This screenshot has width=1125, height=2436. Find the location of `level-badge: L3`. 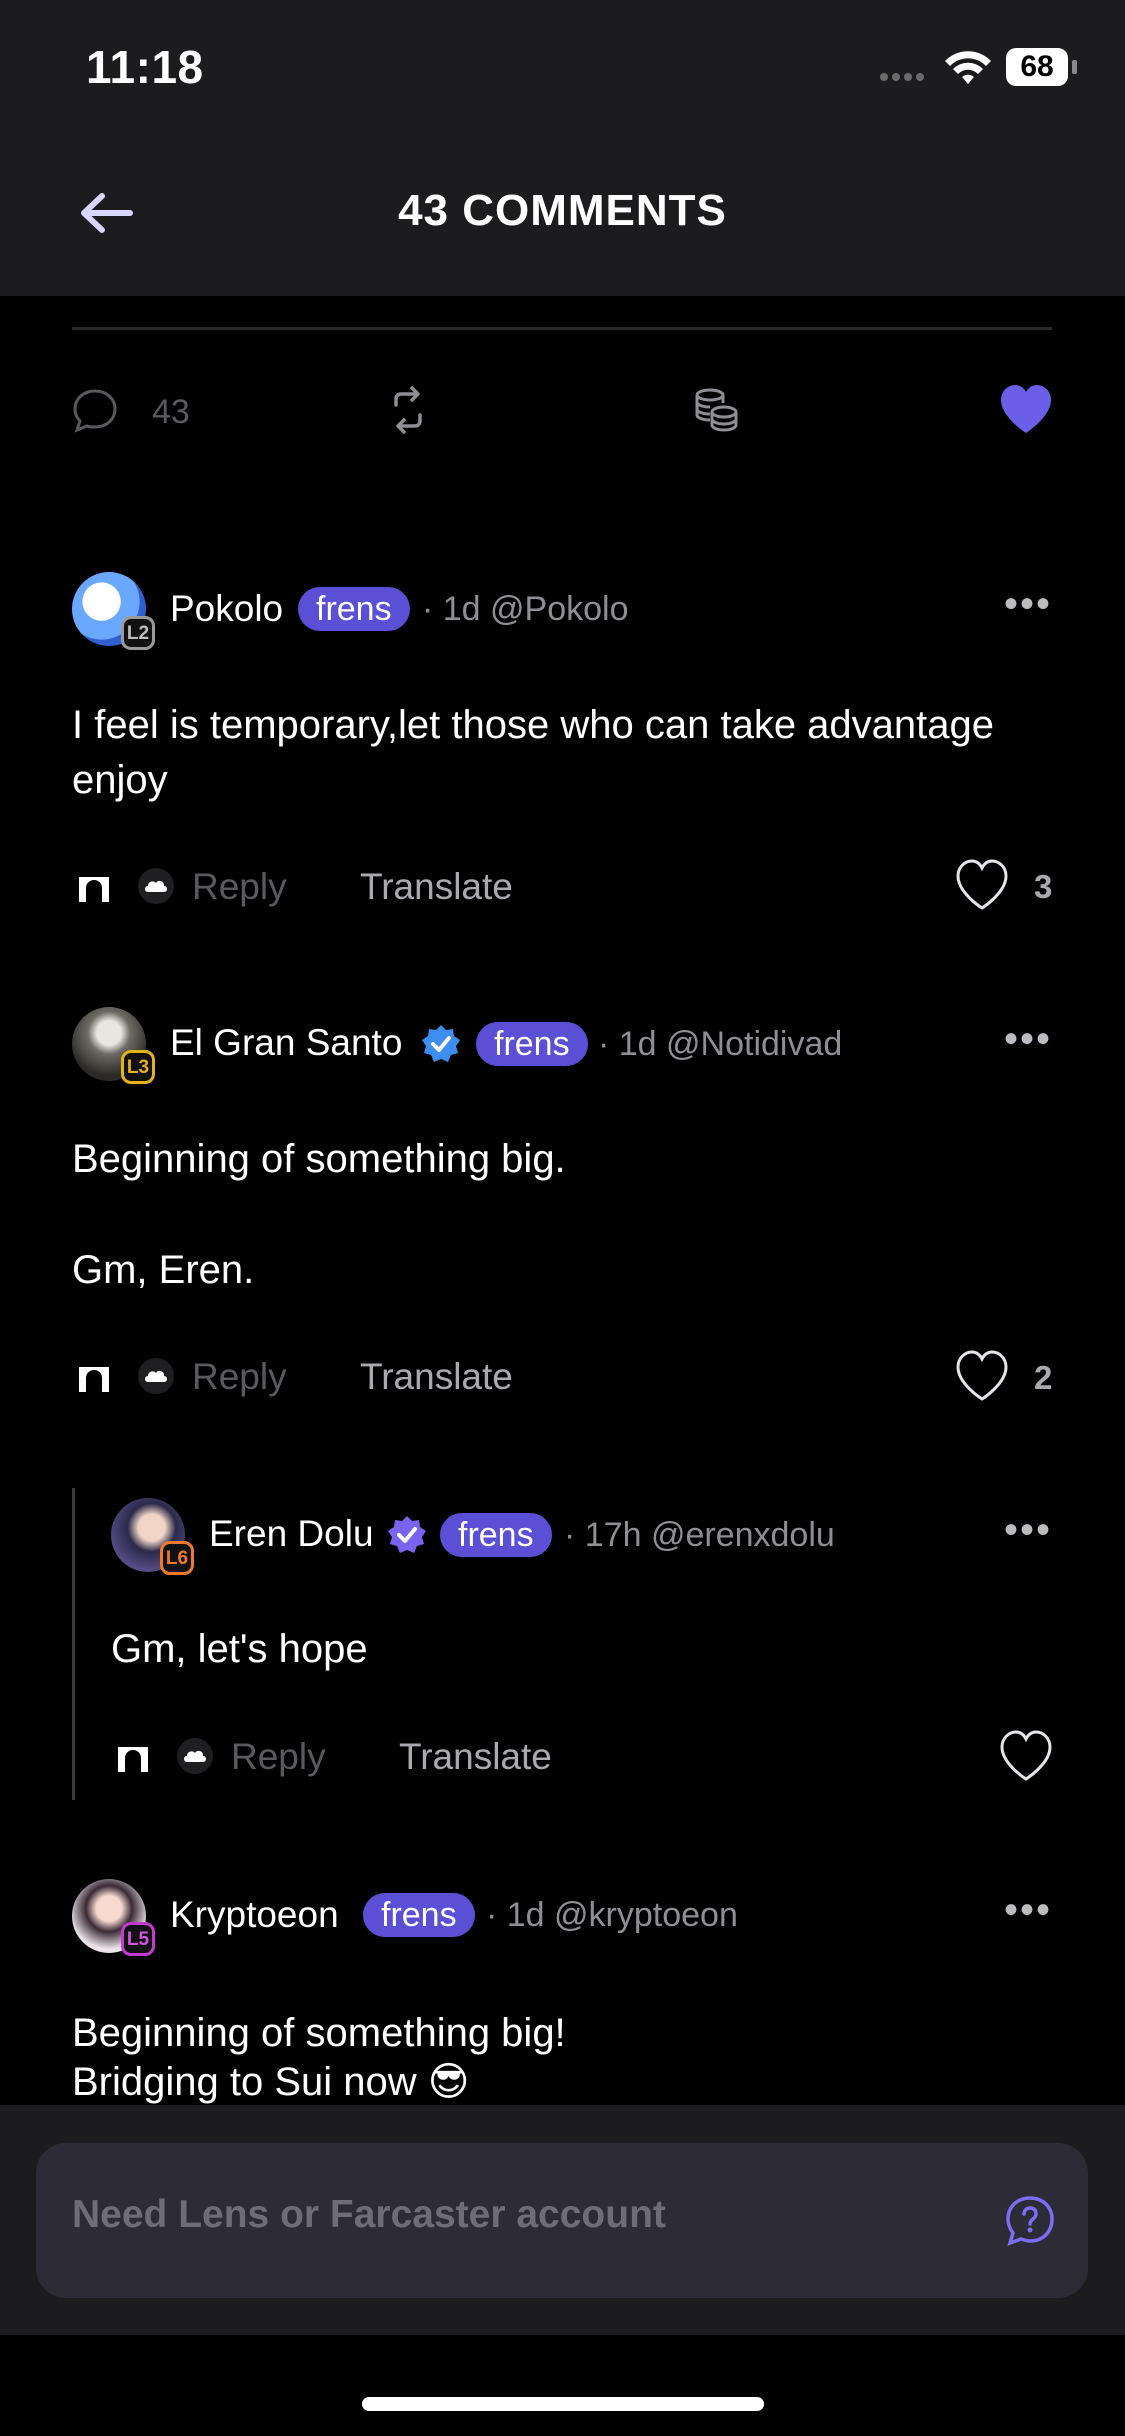

level-badge: L3 is located at coordinates (138, 1067).